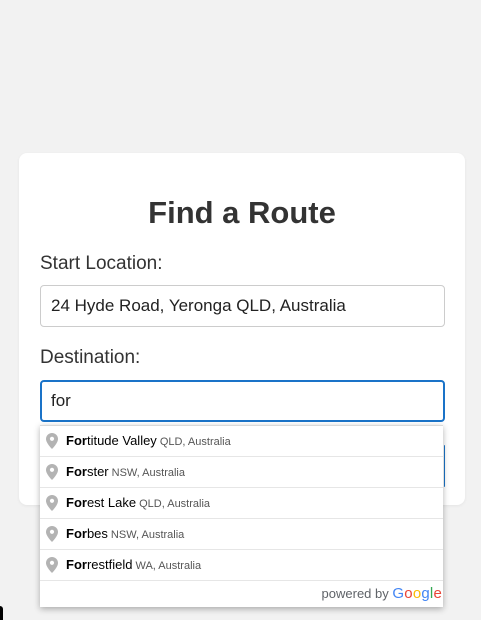  What do you see at coordinates (241, 593) in the screenshot?
I see `google-attribution: powered by Google` at bounding box center [241, 593].